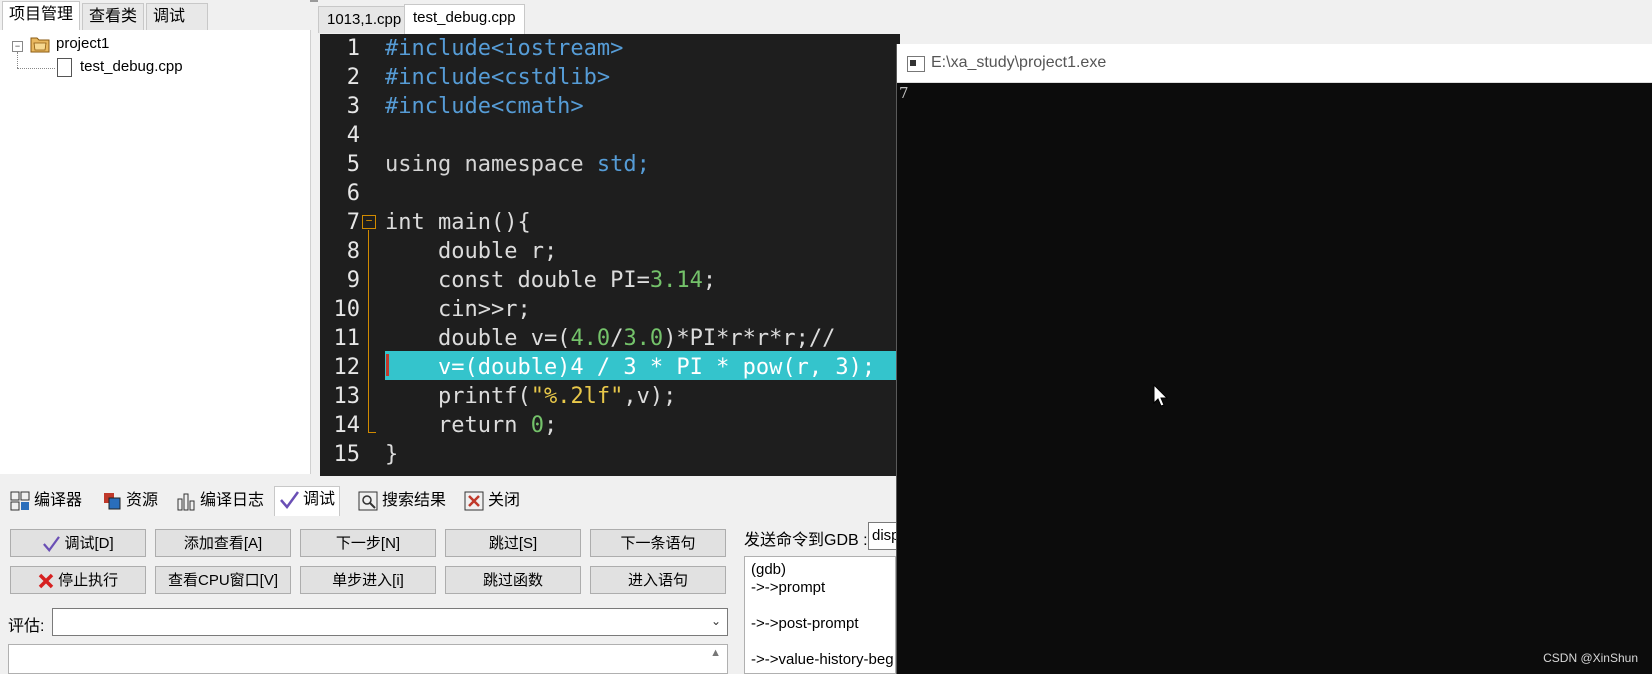  What do you see at coordinates (26, 626) in the screenshot?
I see `evaluate-label: 评估:` at bounding box center [26, 626].